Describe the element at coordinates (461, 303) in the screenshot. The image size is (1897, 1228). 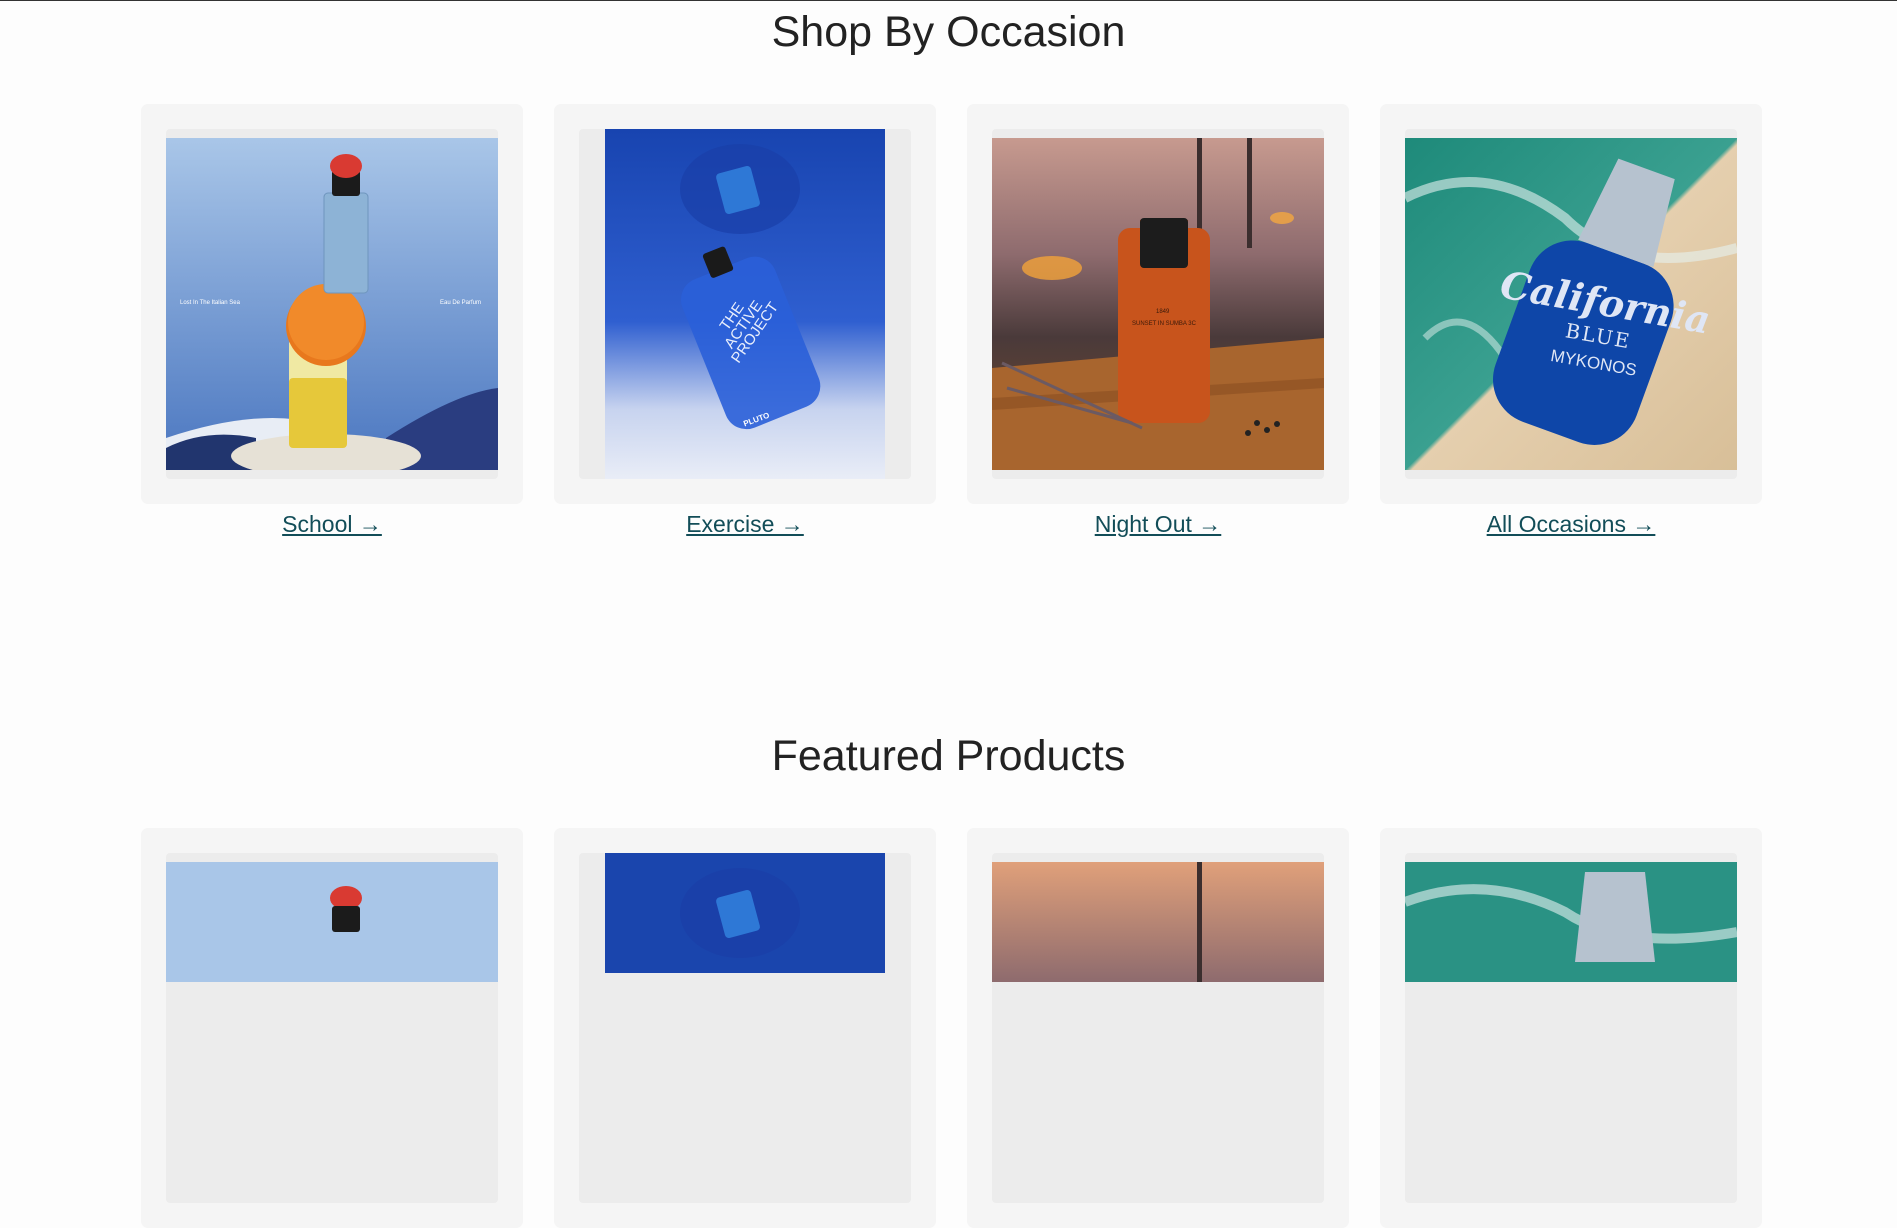
I see `bottle-text-school-right: Eau De Parfum` at that location.